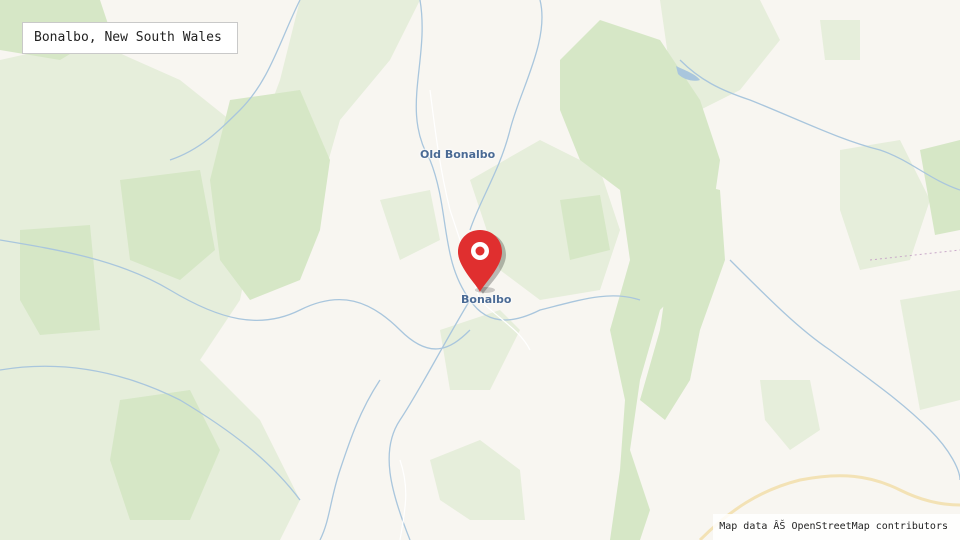  Describe the element at coordinates (486, 299) in the screenshot. I see `place-label-bonalbo: Bonalbo` at that location.